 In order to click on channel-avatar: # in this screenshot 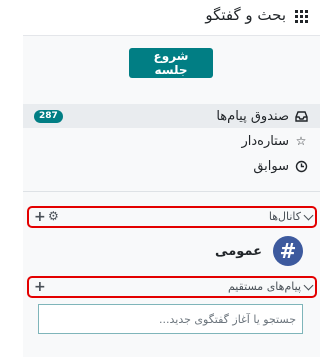, I will do `click(288, 251)`.